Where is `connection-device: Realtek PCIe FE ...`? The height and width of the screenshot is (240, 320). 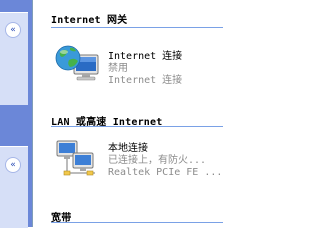
connection-device: Realtek PCIe FE ... is located at coordinates (165, 172).